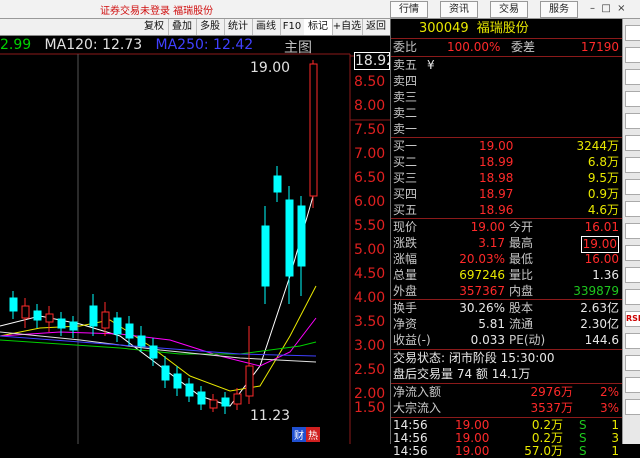 The width and height of the screenshot is (640, 458). Describe the element at coordinates (370, 346) in the screenshot. I see `axis-label-3.00: 3.00` at that location.